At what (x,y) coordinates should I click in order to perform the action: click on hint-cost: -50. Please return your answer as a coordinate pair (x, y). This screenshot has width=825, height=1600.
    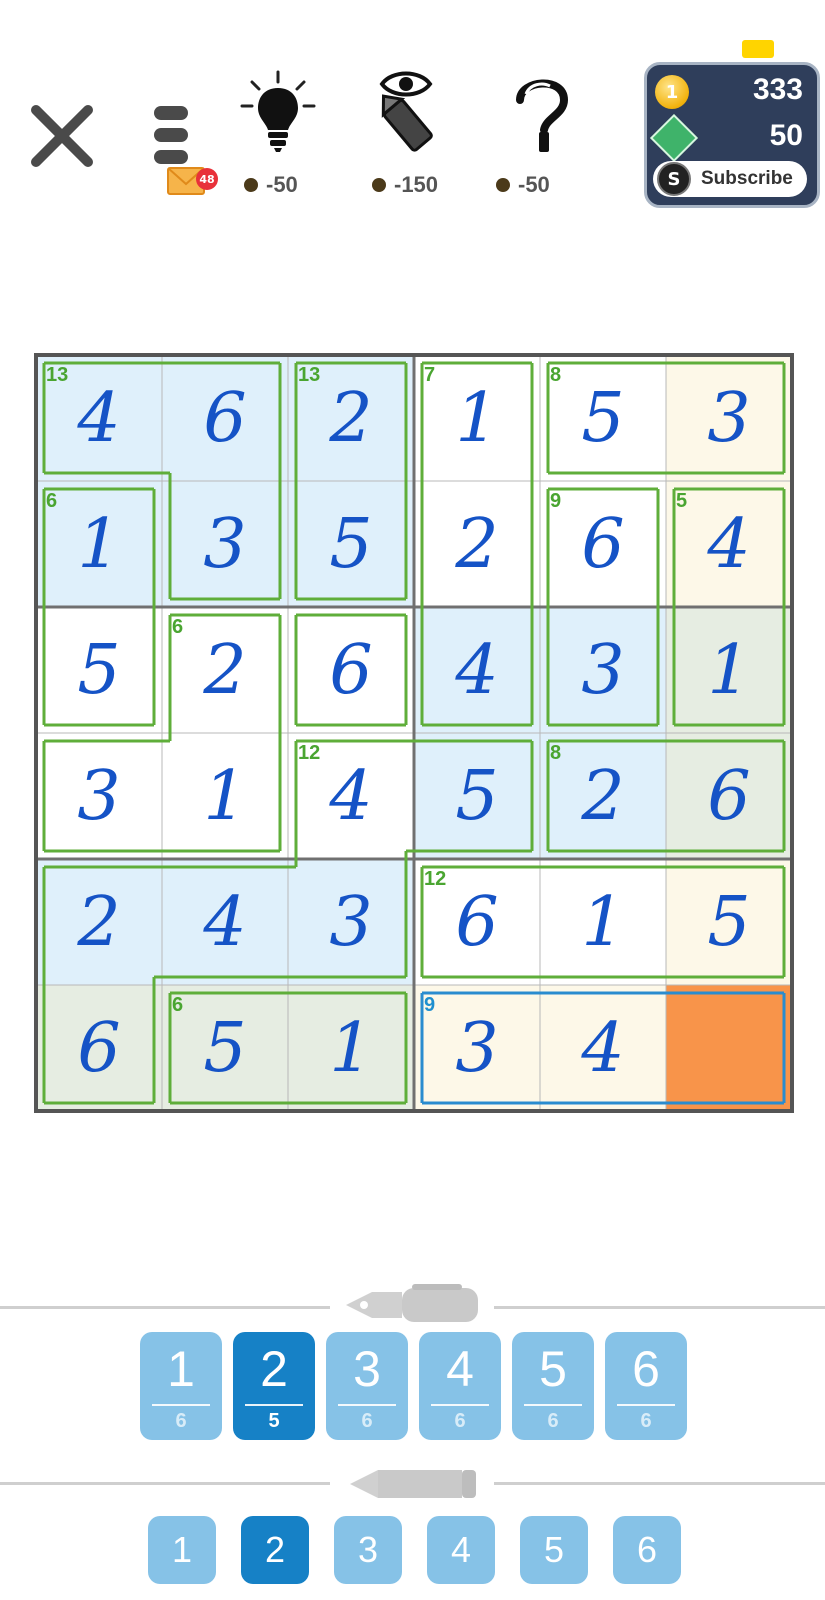
    Looking at the image, I should click on (271, 185).